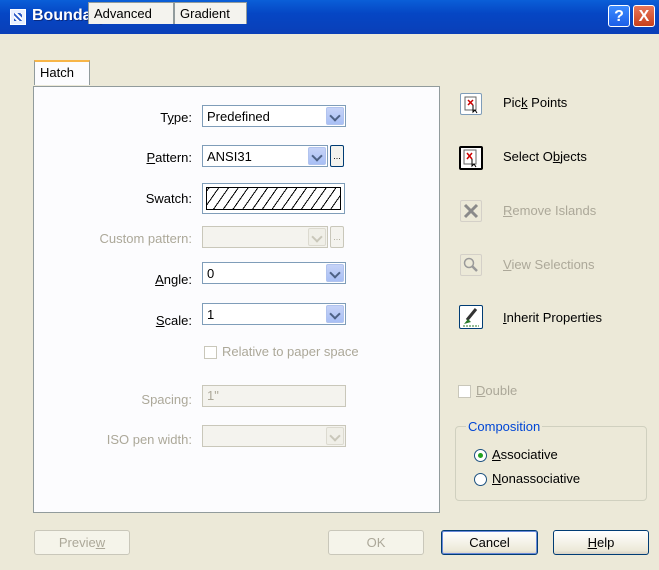 The width and height of the screenshot is (659, 570). Describe the element at coordinates (601, 542) in the screenshot. I see `help-button: Help` at that location.